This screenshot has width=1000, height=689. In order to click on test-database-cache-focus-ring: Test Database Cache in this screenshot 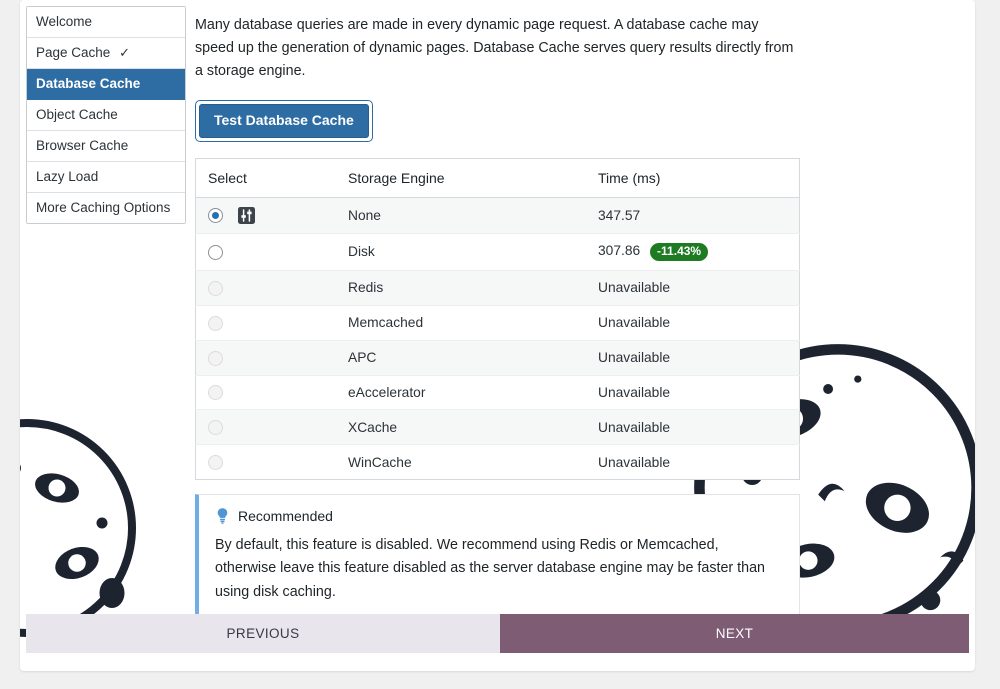, I will do `click(284, 121)`.